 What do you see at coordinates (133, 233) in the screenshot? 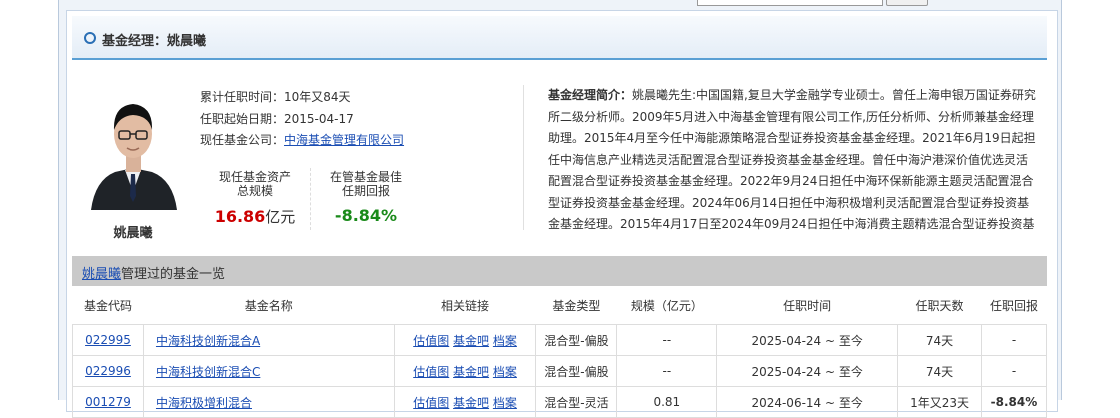
I see `manager-name: 姚晨曦` at bounding box center [133, 233].